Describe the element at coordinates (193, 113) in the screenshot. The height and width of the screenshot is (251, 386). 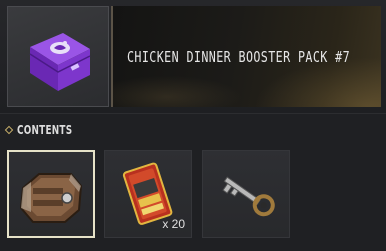
I see `header-divider` at that location.